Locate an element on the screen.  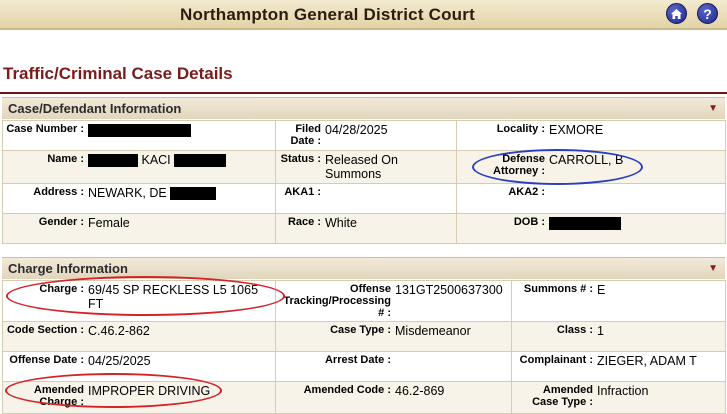
defense-attorney-label: Defense Attorney : is located at coordinates (519, 165).